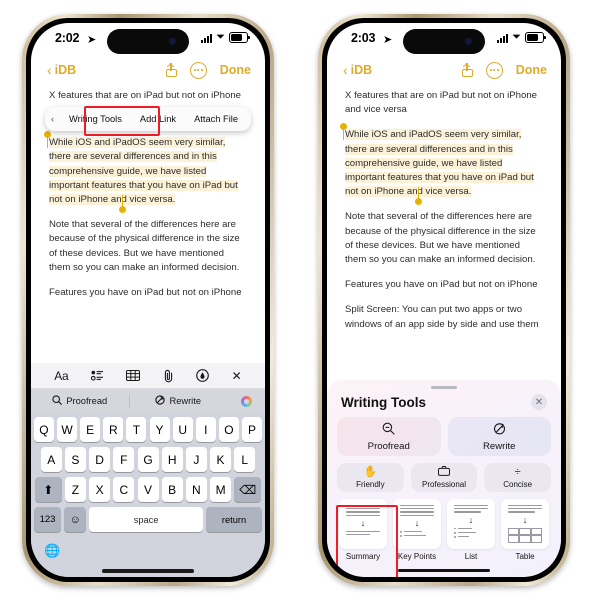 This screenshot has height=595, width=600. Describe the element at coordinates (516, 37) in the screenshot. I see `wifi-icon: ⏷` at that location.